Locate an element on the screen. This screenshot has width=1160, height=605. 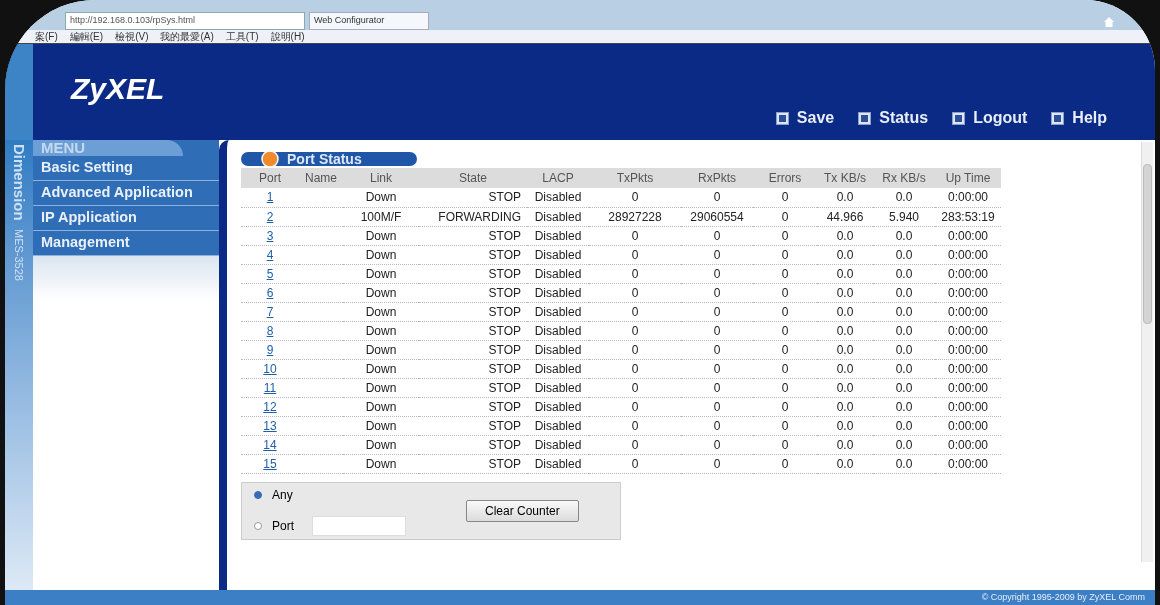
browser-menu-item: 我的最愛(A) is located at coordinates (187, 36).